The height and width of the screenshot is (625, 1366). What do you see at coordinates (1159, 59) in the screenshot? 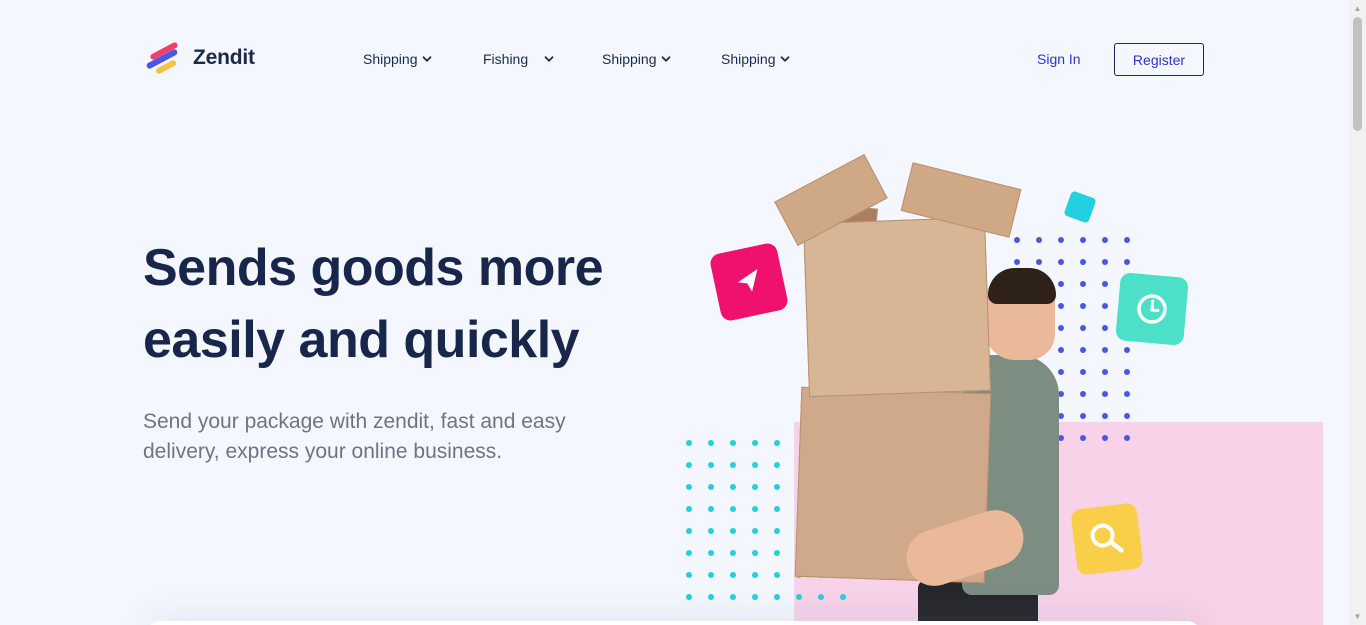
I see `register-button: Register` at bounding box center [1159, 59].